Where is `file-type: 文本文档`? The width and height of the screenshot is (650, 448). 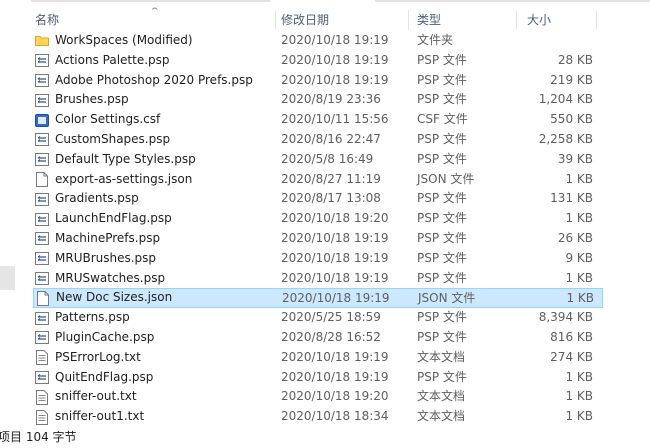 file-type: 文本文档 is located at coordinates (441, 356).